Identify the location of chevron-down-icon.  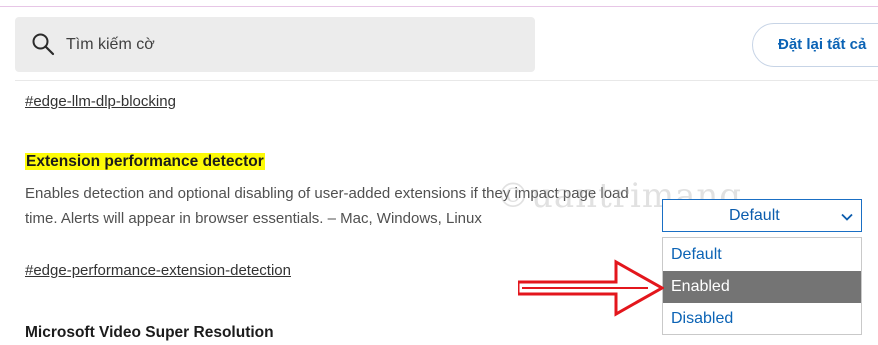
(847, 216).